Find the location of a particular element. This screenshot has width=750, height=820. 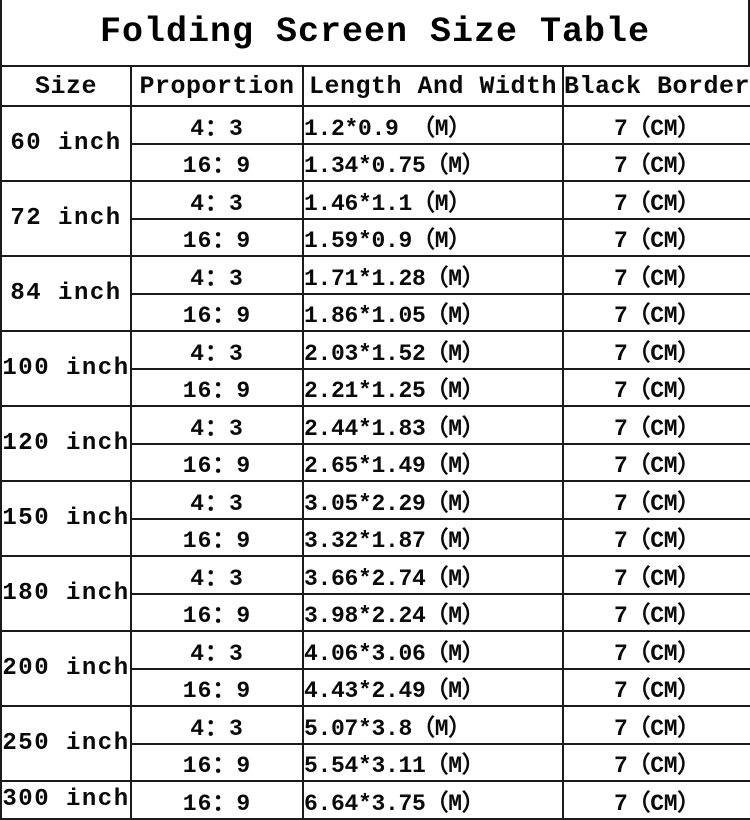

cell-size: 300 inch is located at coordinates (66, 800).